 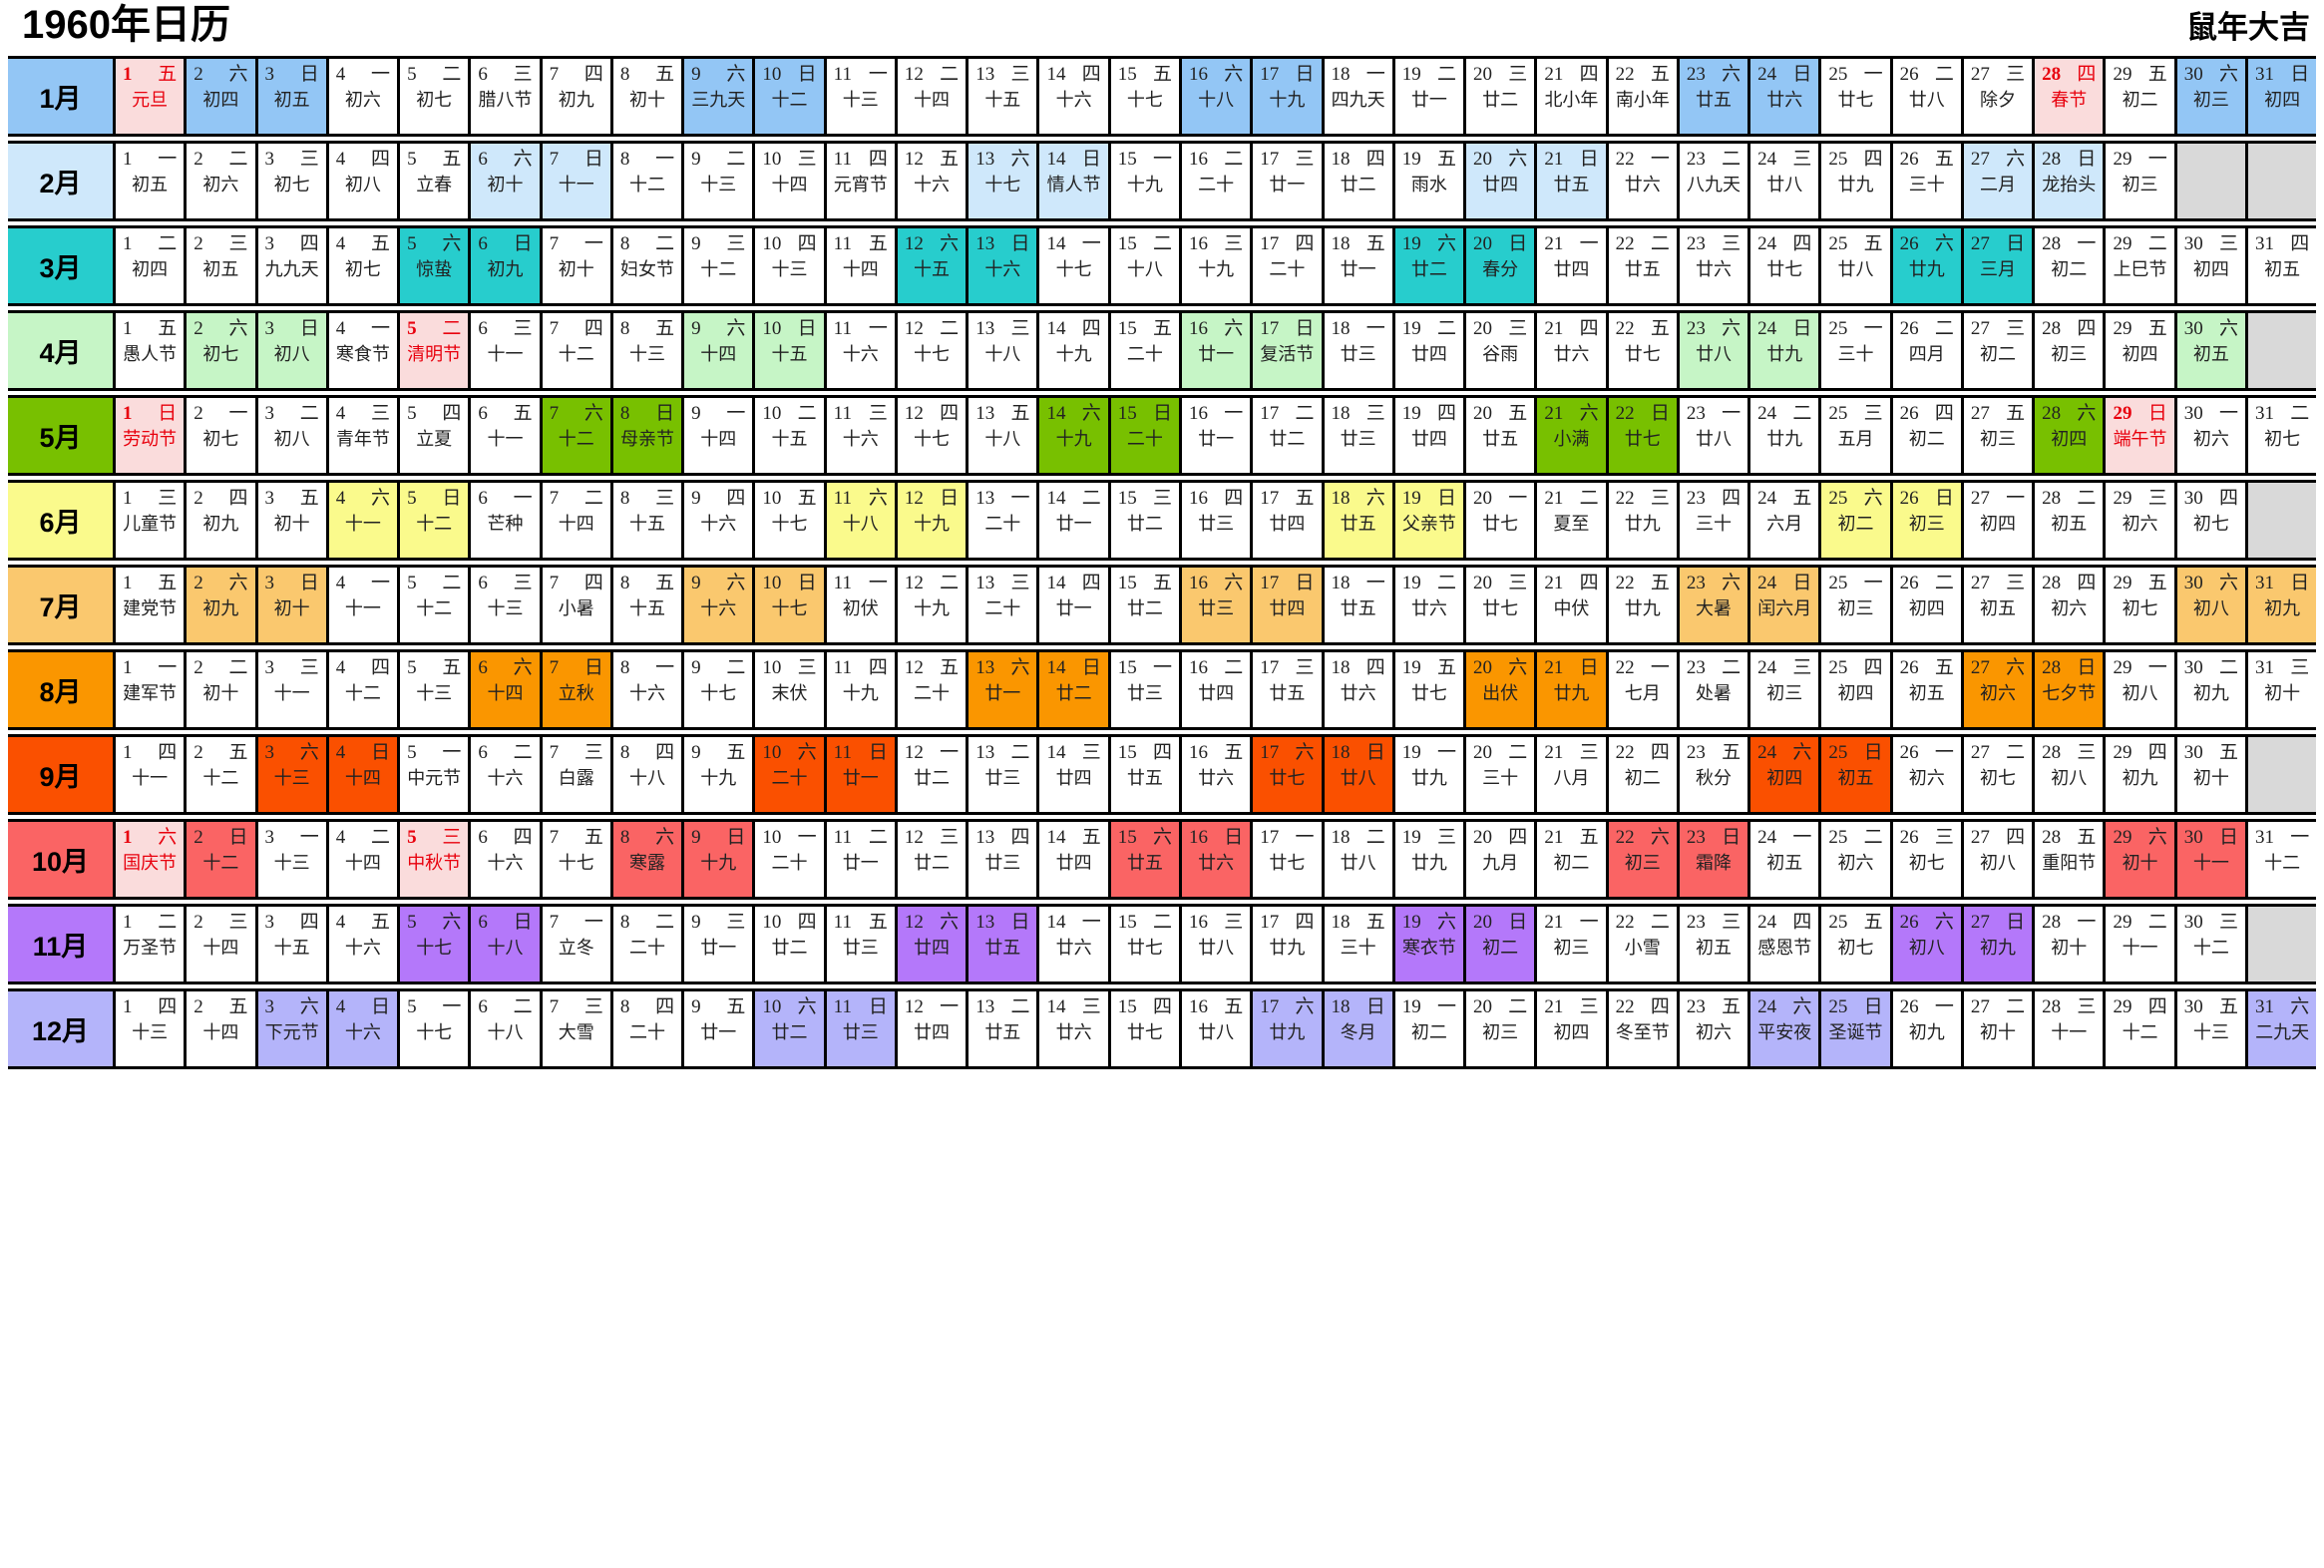 I want to click on day-cell: 18 日廿八, so click(x=1359, y=775).